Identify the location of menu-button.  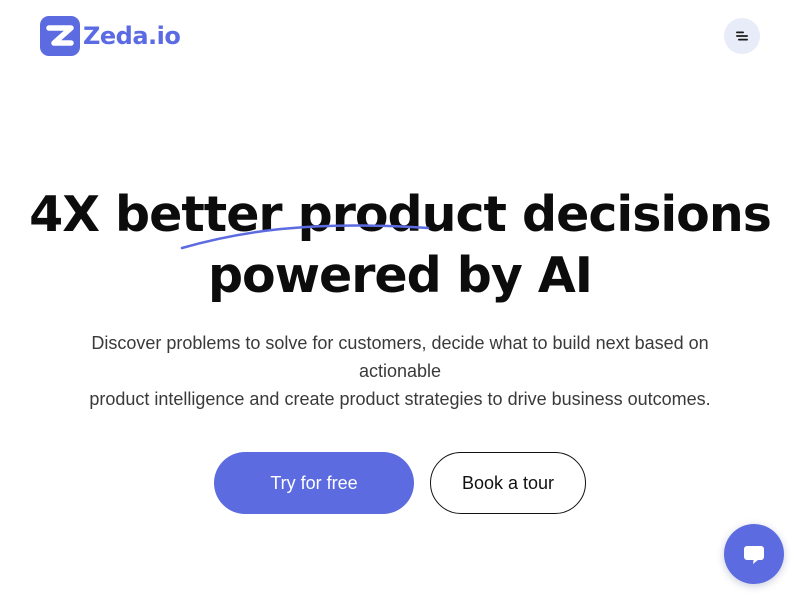
(742, 36).